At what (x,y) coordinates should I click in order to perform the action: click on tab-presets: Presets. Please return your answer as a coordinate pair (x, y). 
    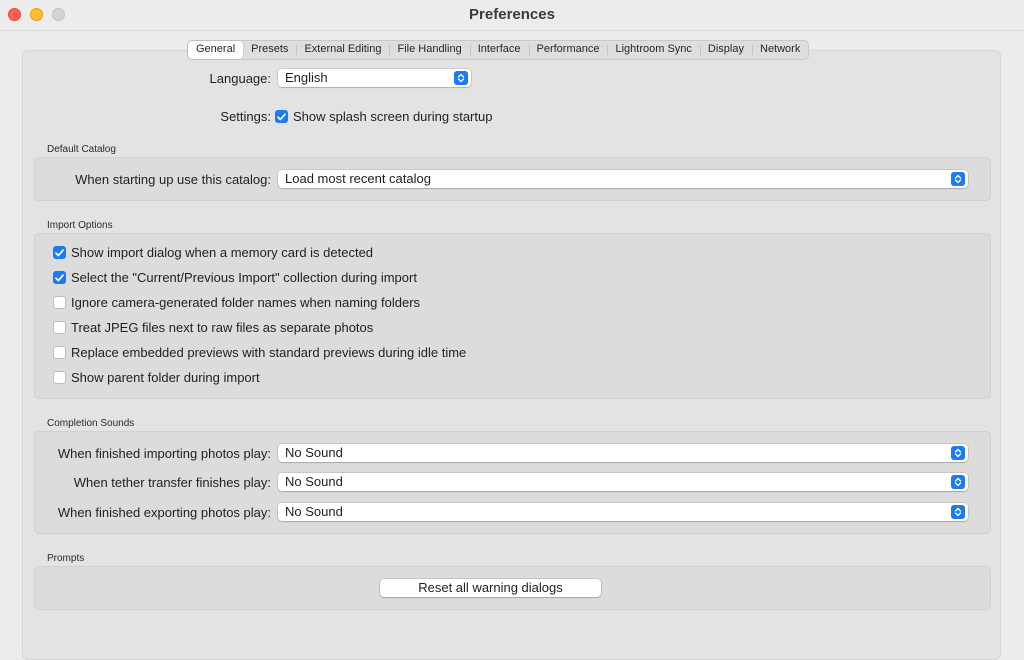
    Looking at the image, I should click on (269, 50).